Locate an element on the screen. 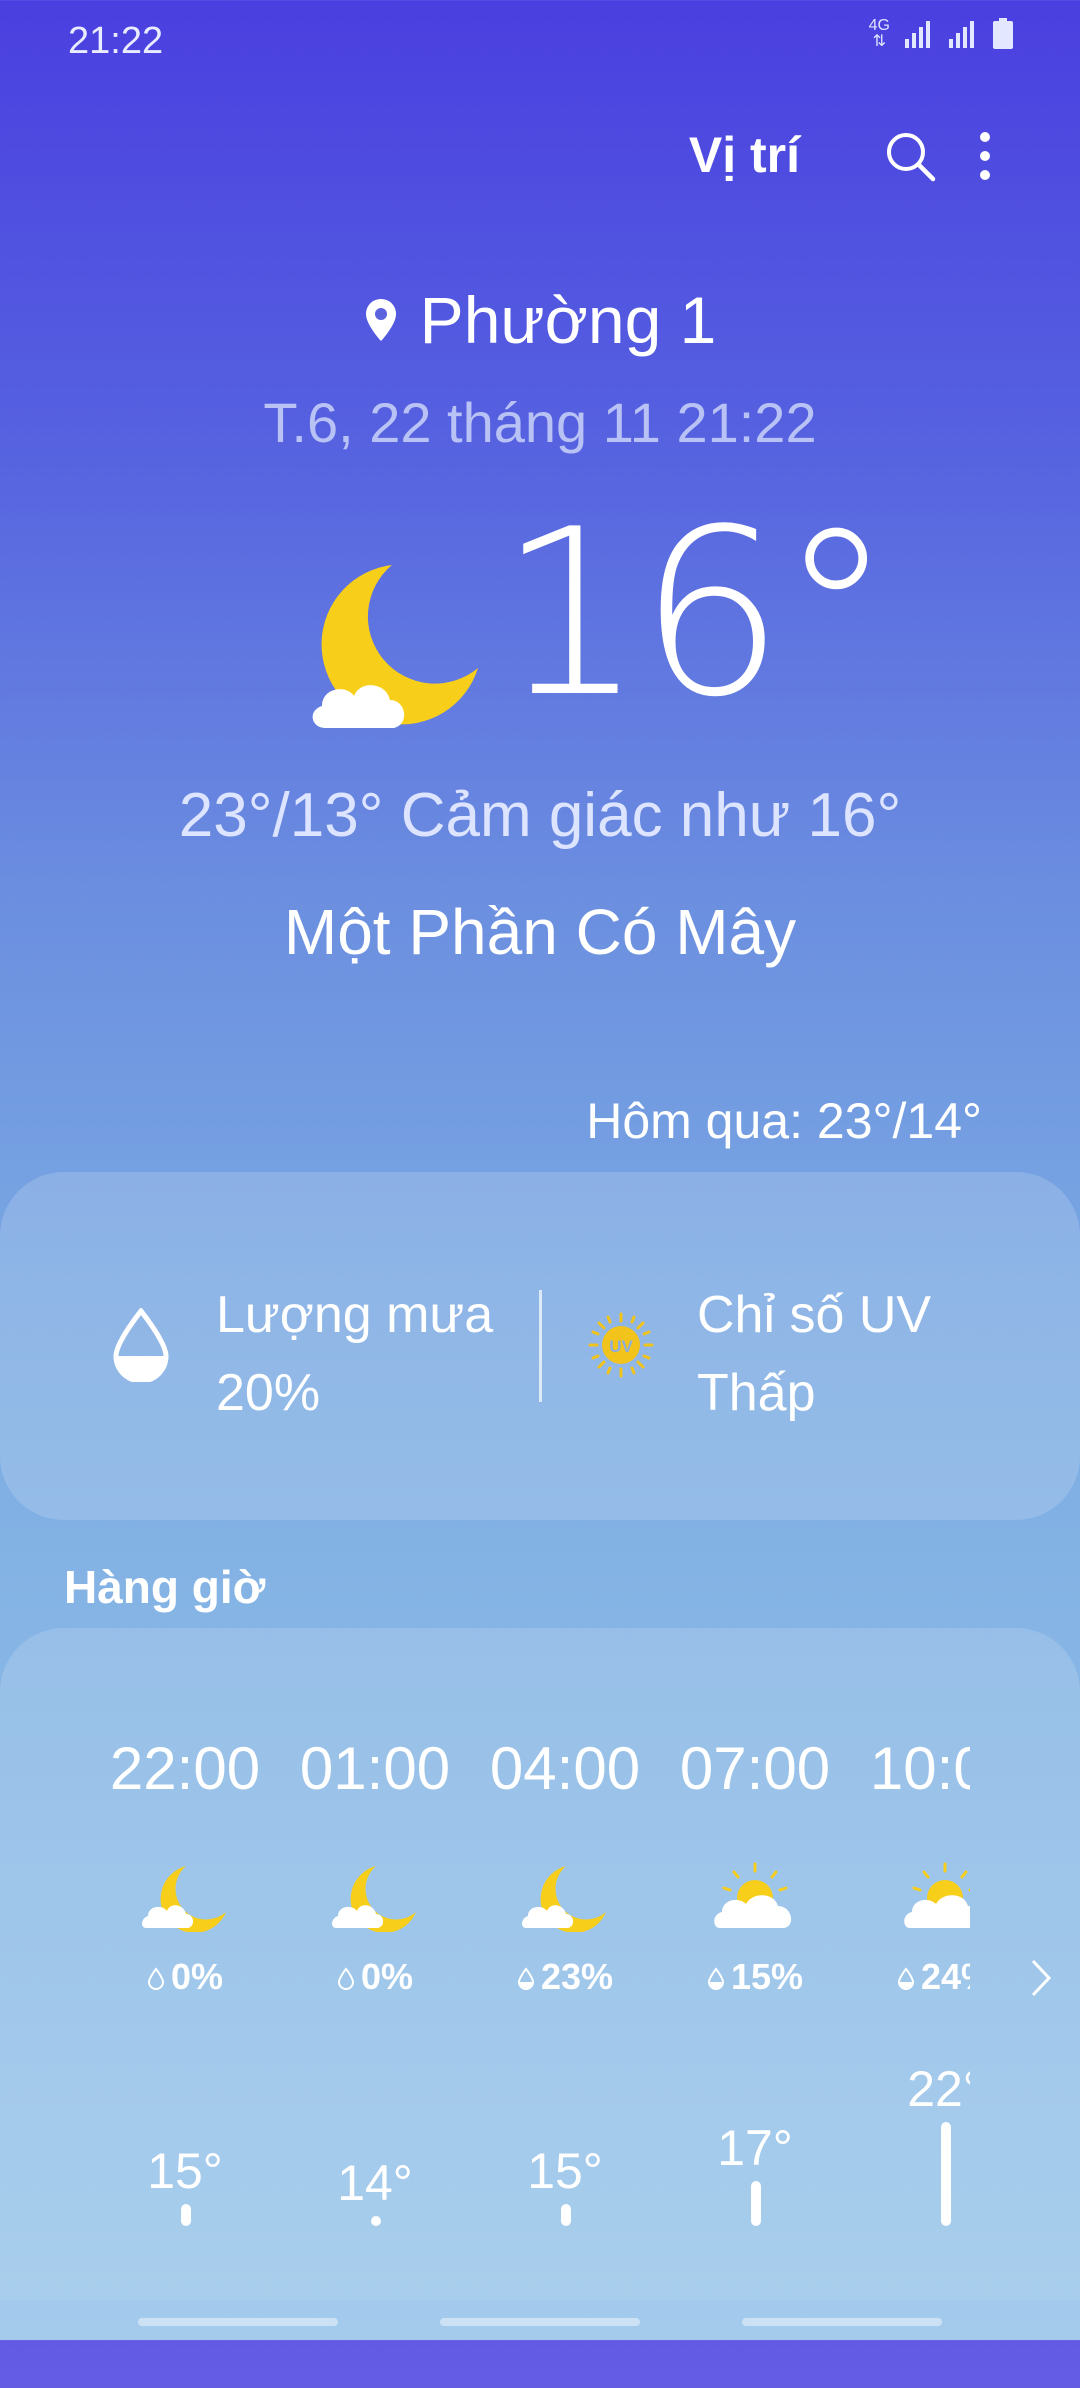  uv-badge-text: UV is located at coordinates (621, 1346).